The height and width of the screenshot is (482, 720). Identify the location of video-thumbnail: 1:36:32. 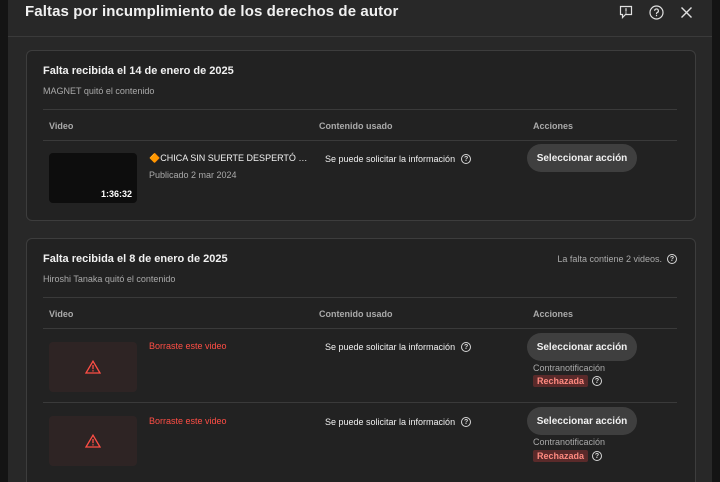
(93, 178).